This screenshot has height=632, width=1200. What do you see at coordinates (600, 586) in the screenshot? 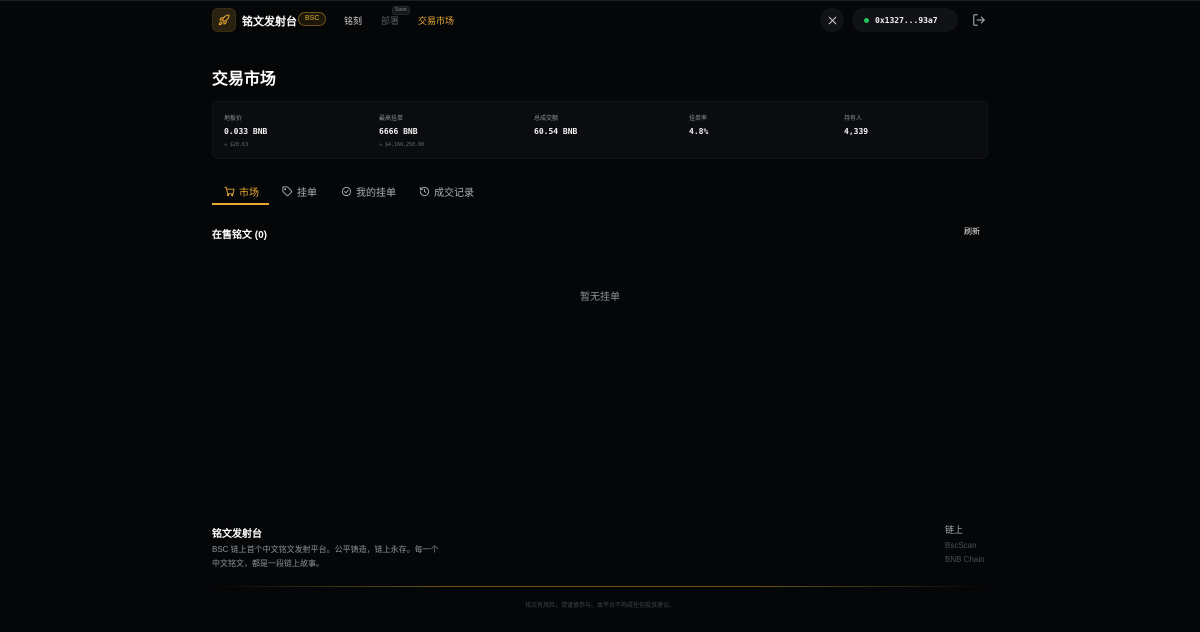
I see `footer-divider` at bounding box center [600, 586].